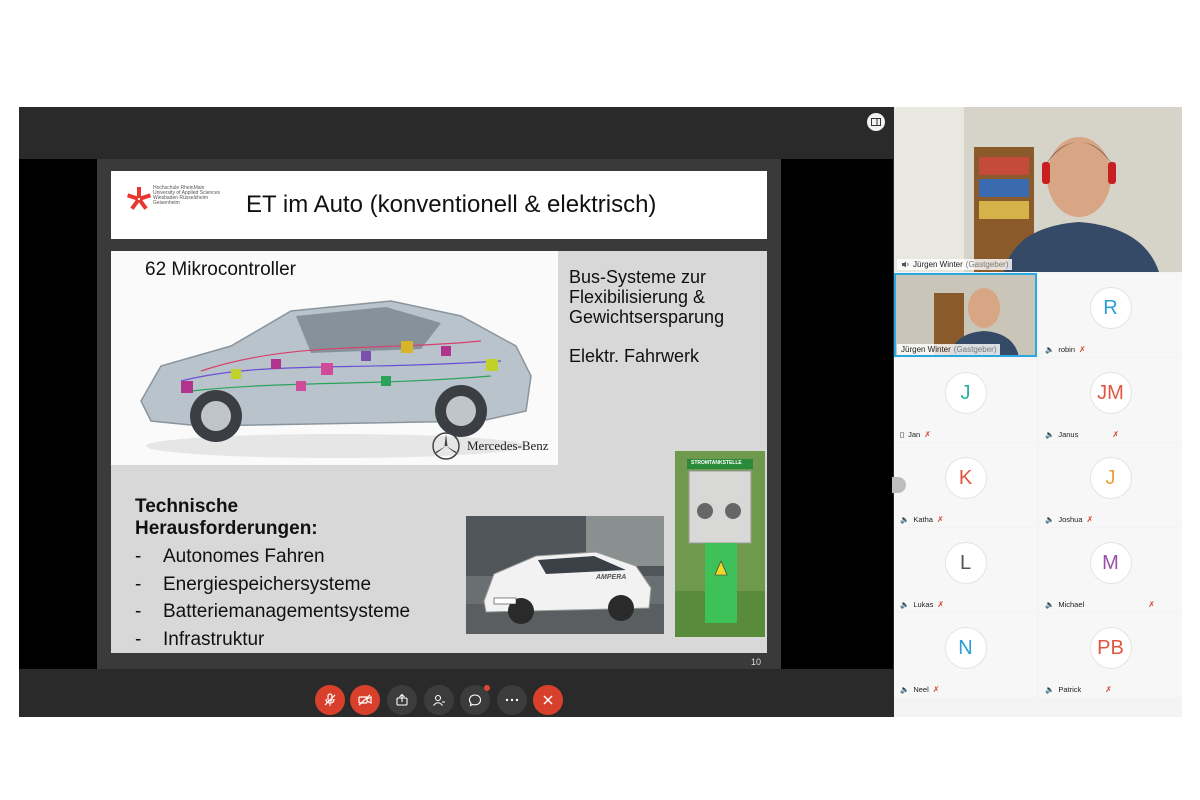 This screenshot has width=1200, height=800. I want to click on charging-station-photo: STROMTANKSTELLE, so click(720, 544).